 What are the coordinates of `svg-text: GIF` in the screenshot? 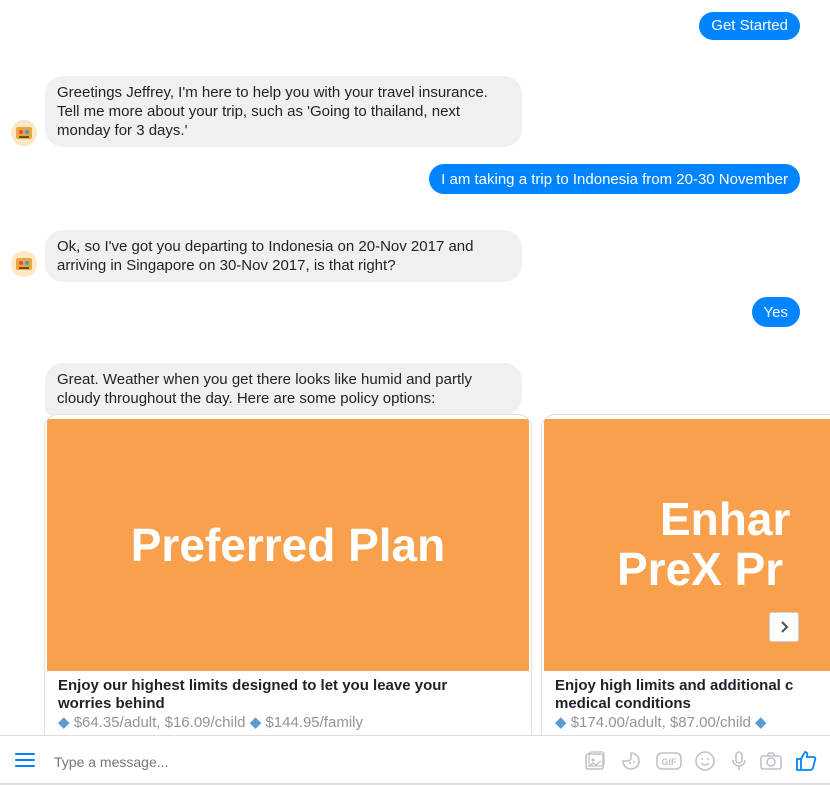 It's located at (670, 762).